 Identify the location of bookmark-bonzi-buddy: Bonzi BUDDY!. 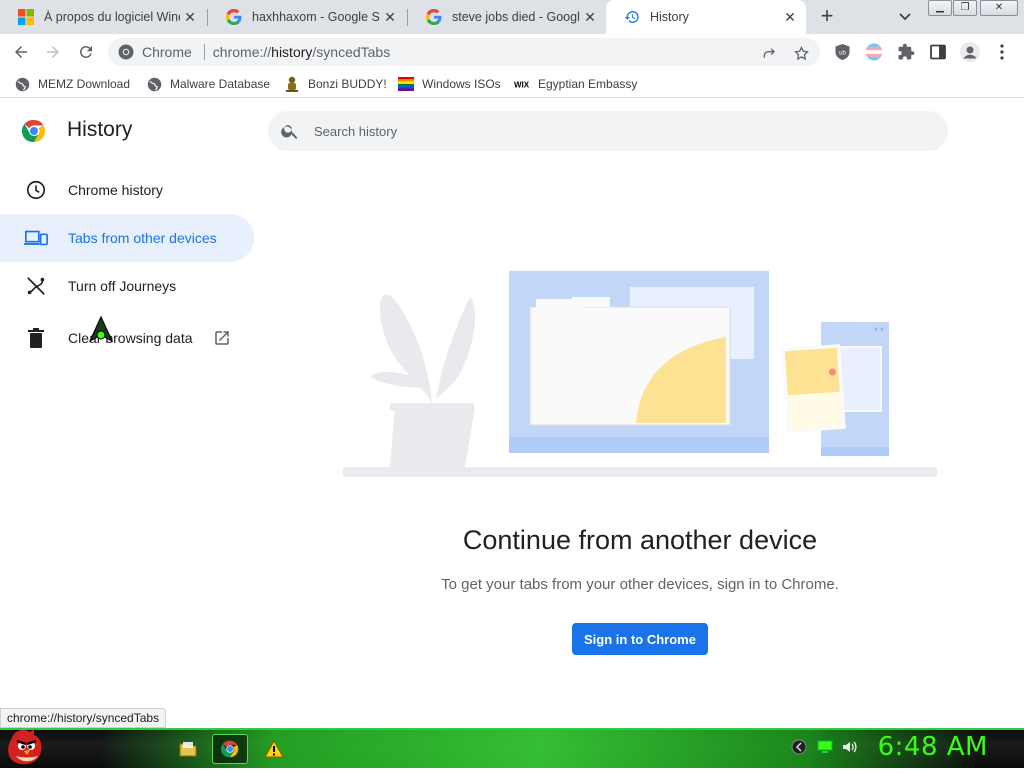
(335, 84).